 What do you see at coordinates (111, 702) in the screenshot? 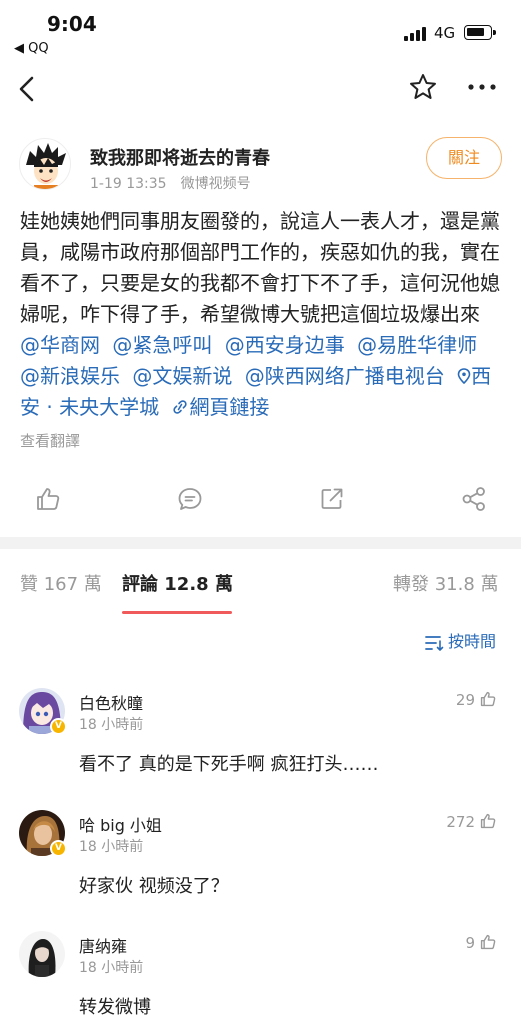
I see `commenter-name: 白色秋瞳` at bounding box center [111, 702].